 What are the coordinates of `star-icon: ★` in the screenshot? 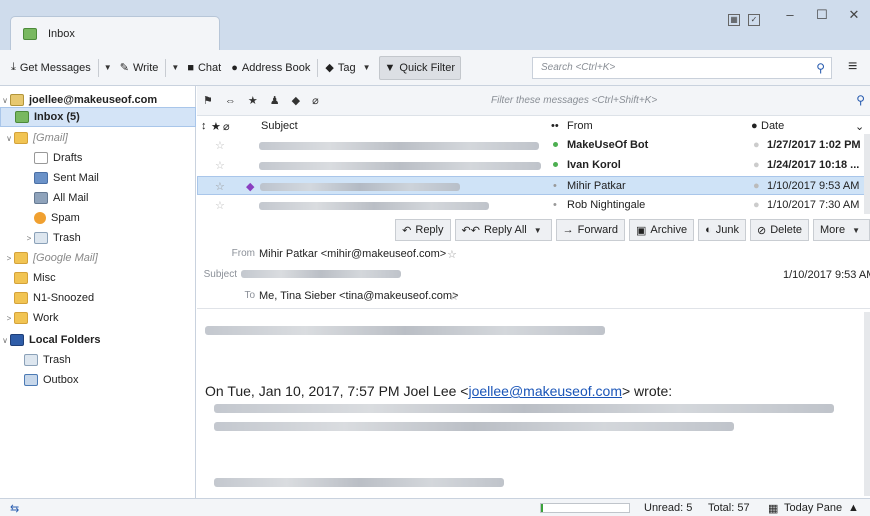 It's located at (253, 100).